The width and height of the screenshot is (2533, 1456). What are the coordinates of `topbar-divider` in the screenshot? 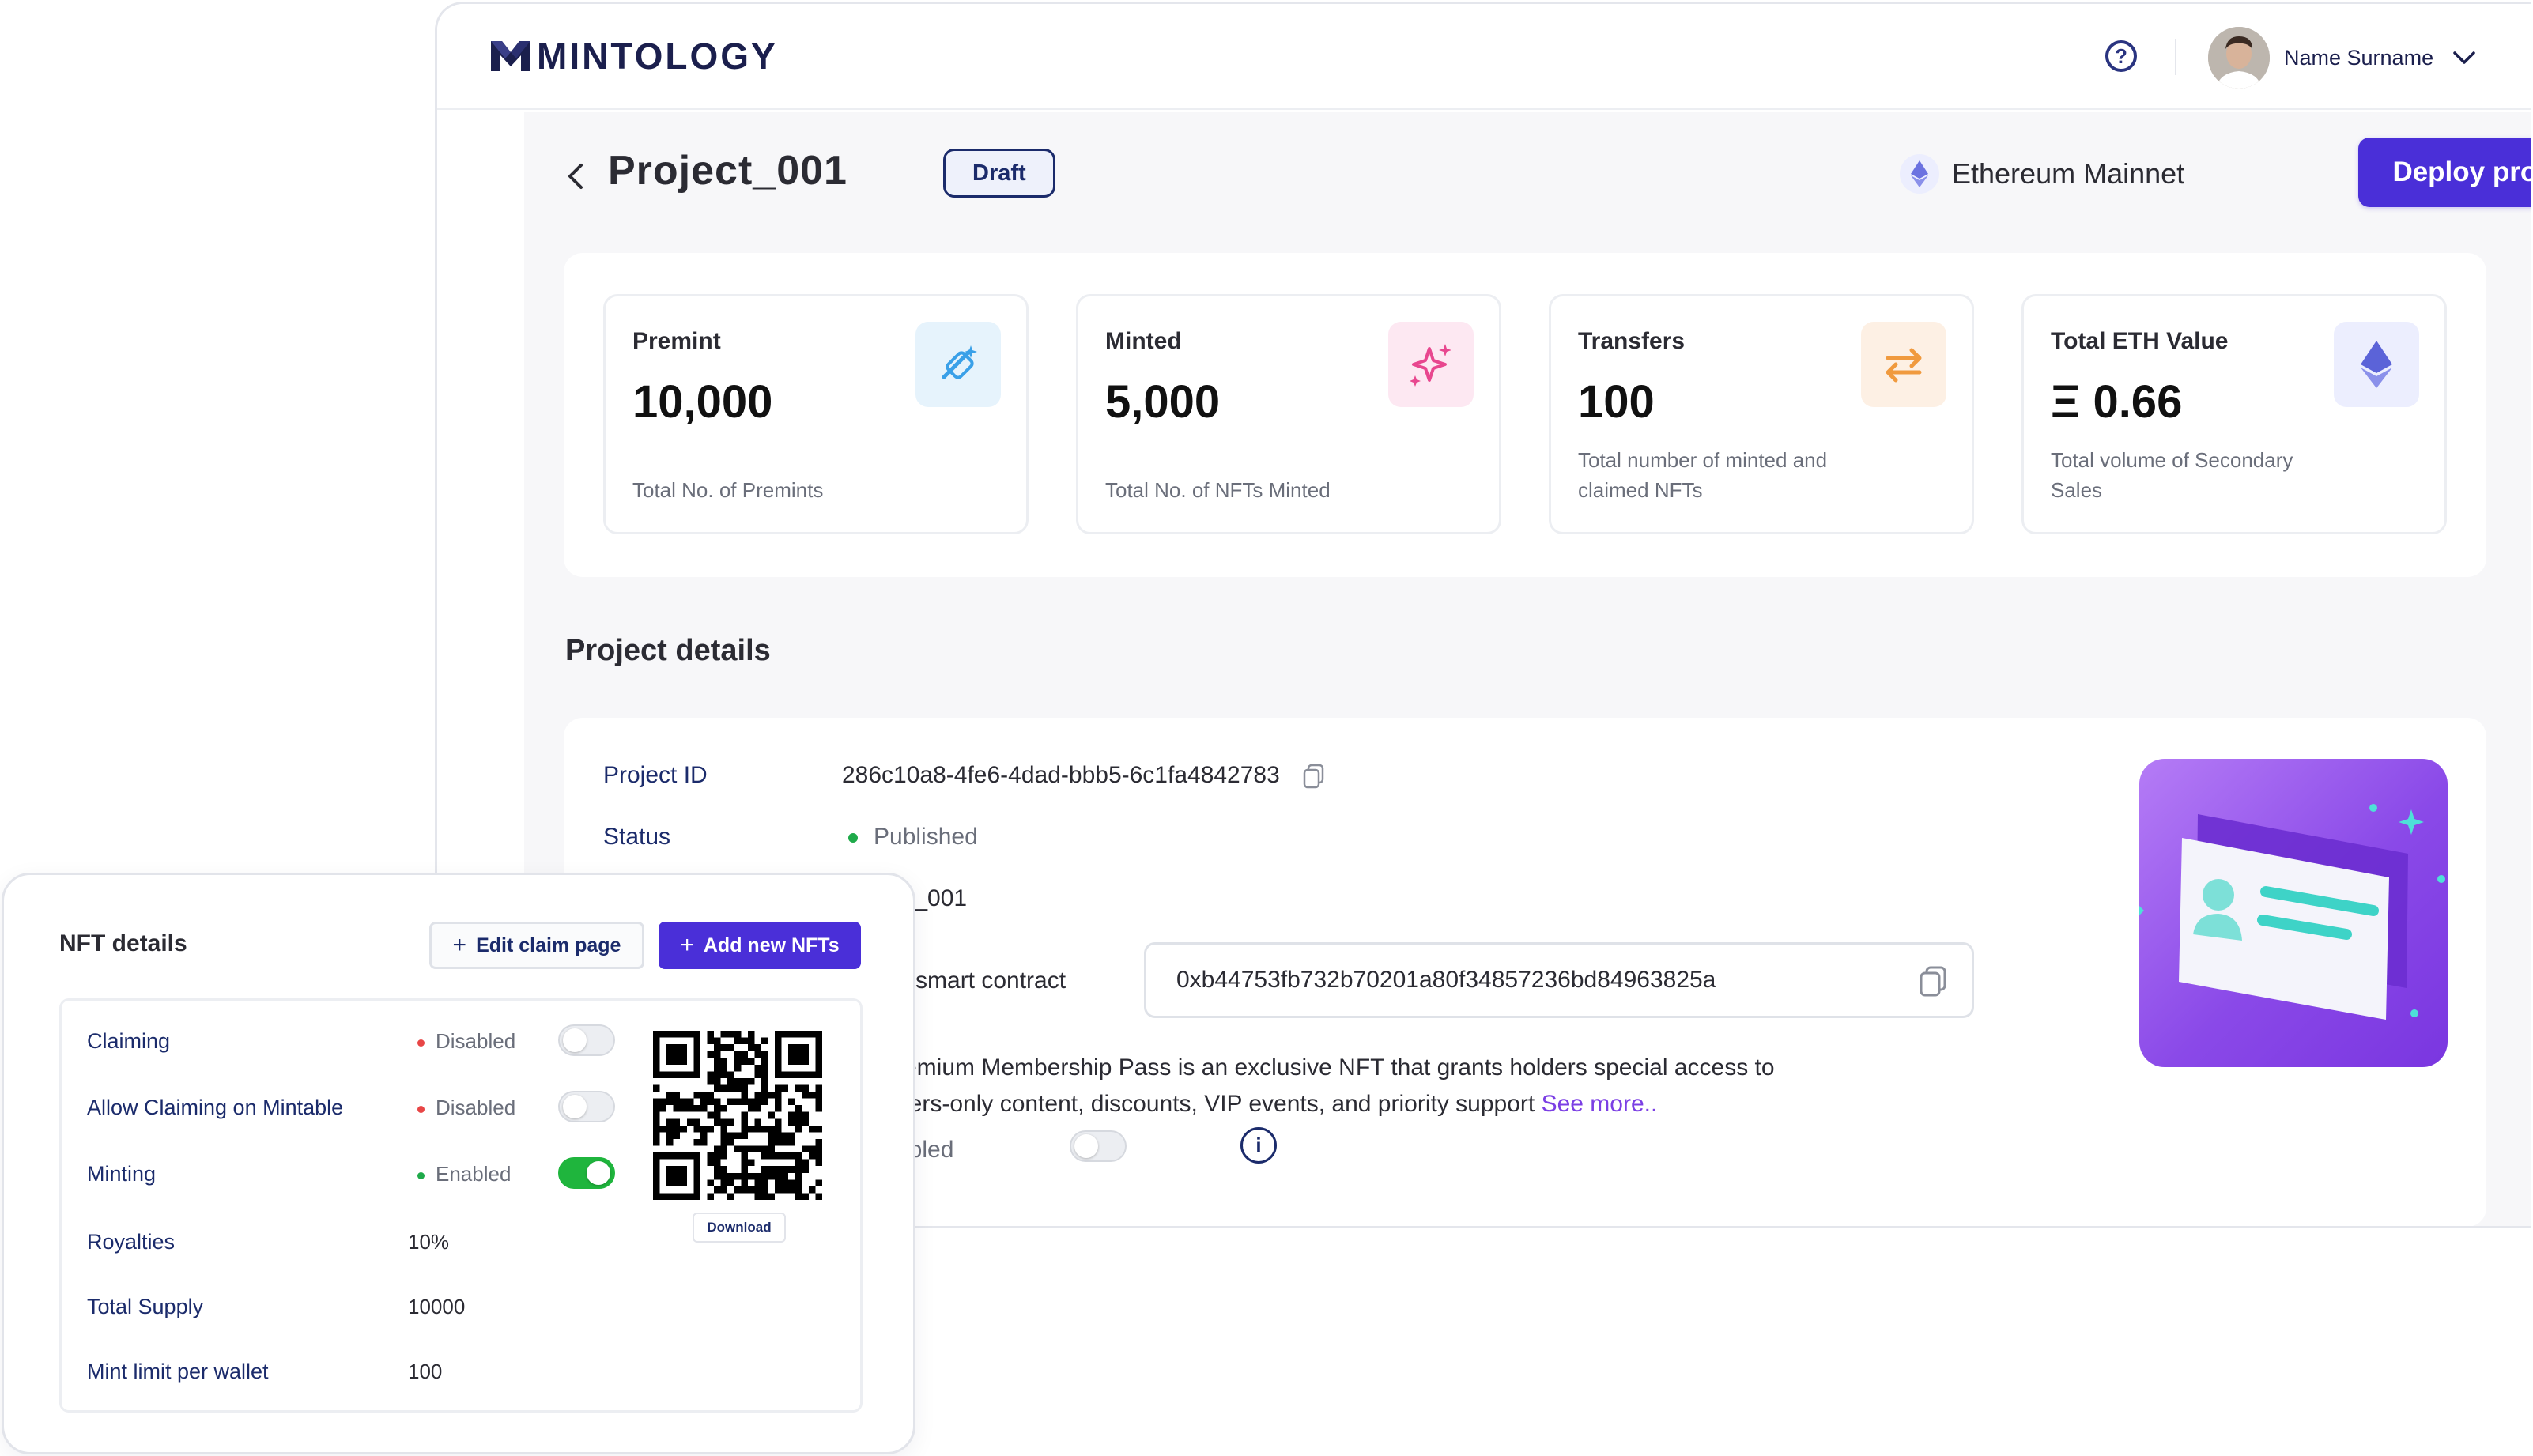 It's located at (2175, 57).